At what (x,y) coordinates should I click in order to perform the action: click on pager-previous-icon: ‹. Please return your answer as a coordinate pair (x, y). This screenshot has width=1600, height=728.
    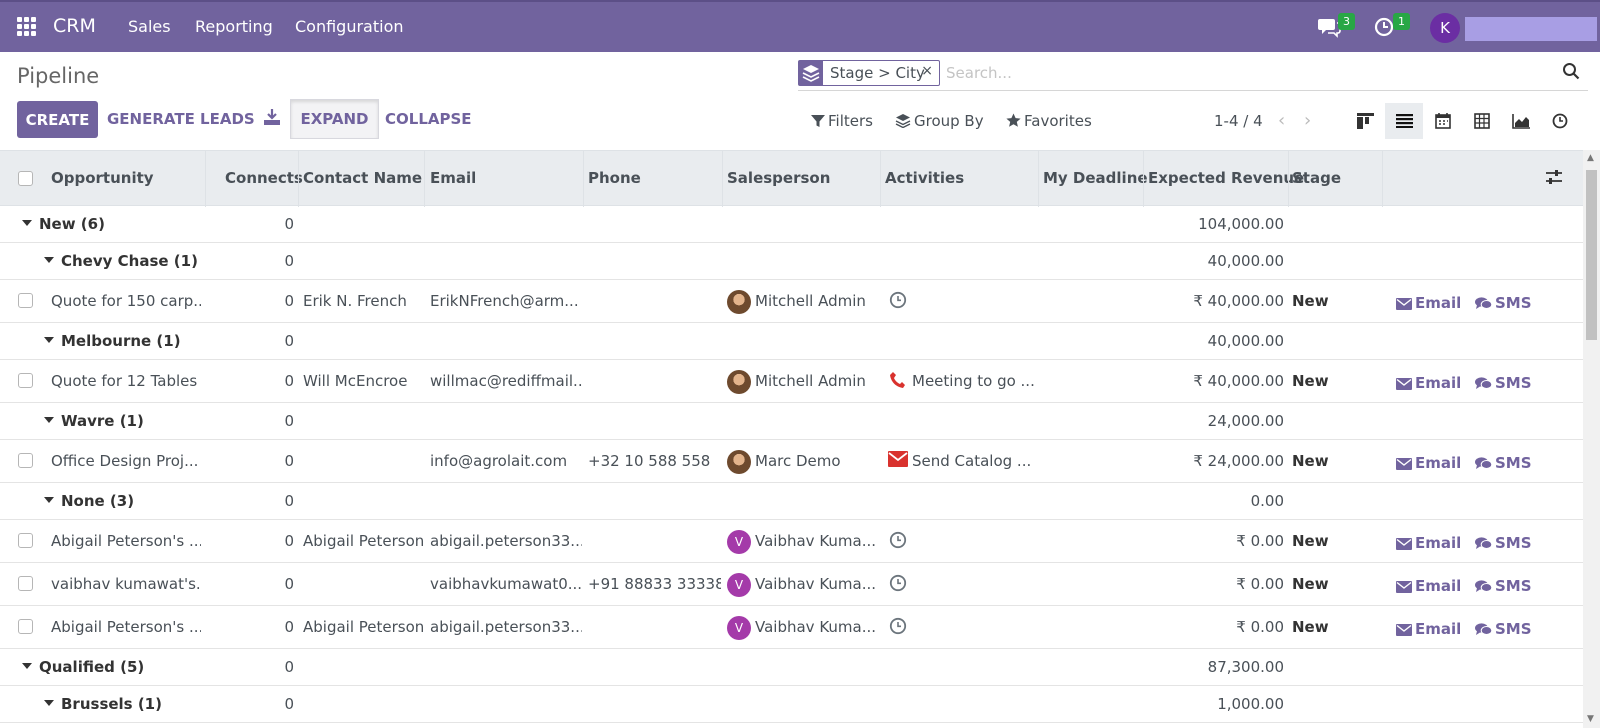
    Looking at the image, I should click on (1281, 120).